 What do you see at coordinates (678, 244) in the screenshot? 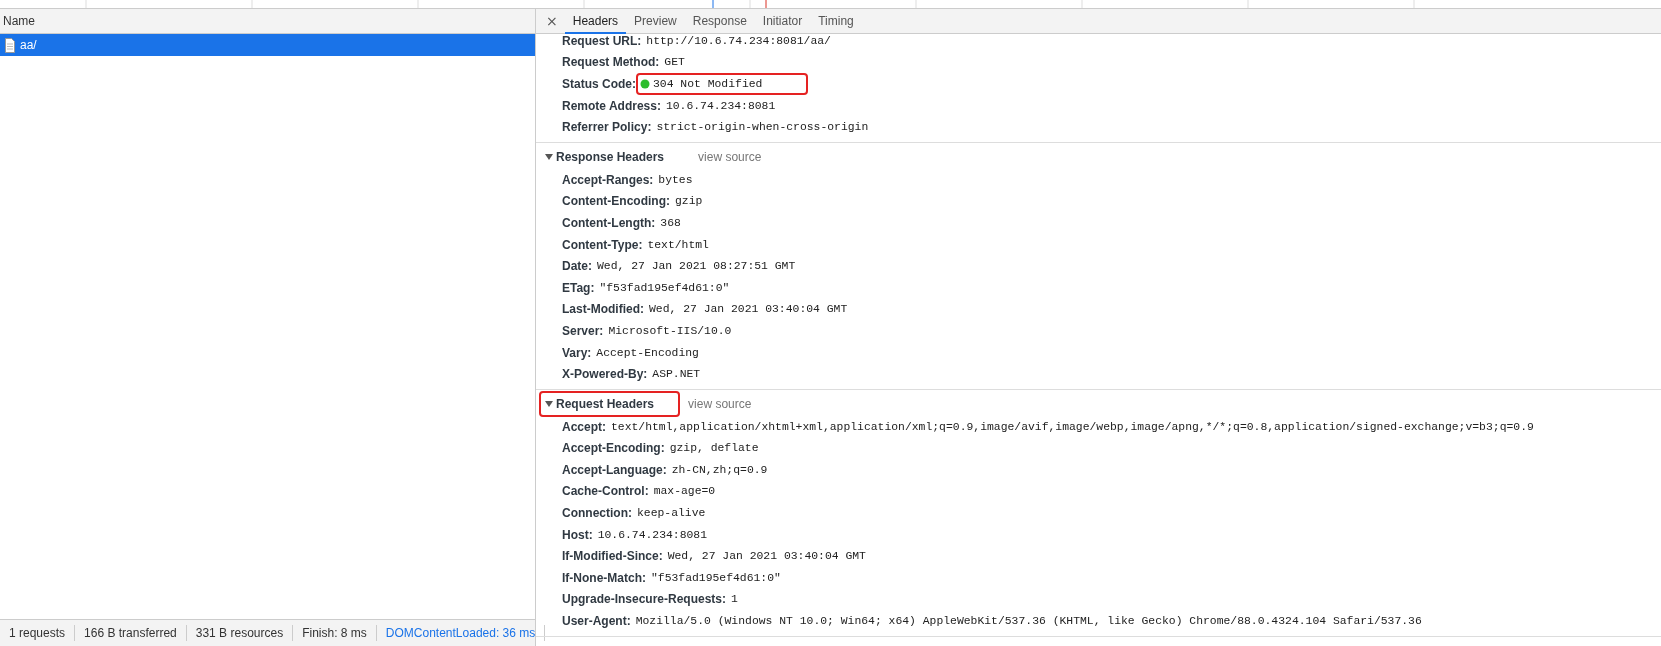
I see `header-value: text/html` at bounding box center [678, 244].